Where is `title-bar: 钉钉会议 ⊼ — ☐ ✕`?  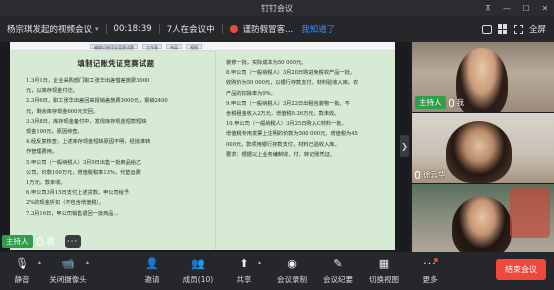
title-bar: 钉钉会议 ⊼ — ☐ ✕ is located at coordinates (277, 8).